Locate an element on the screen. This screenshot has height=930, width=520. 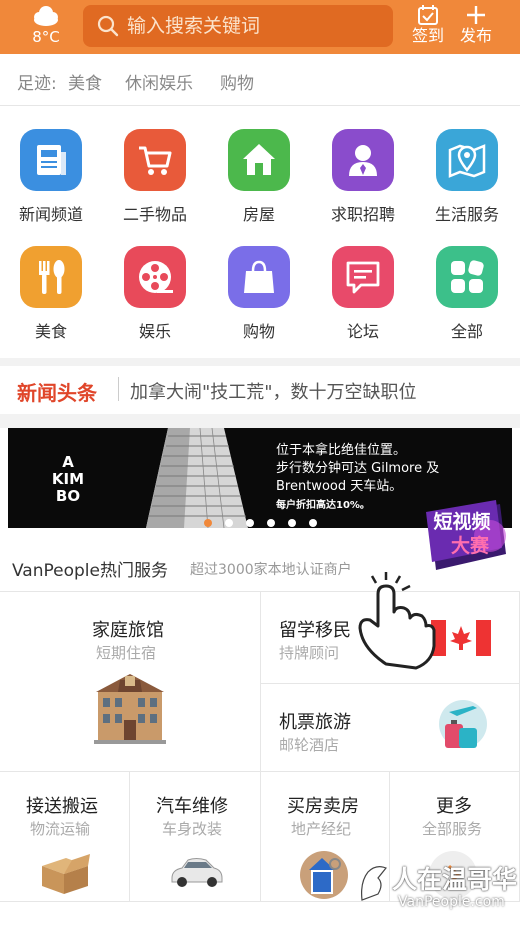
news-ticker: 新闻头条 加拿大闹"技工荒"，数十万空缺职位 is located at coordinates (260, 389).